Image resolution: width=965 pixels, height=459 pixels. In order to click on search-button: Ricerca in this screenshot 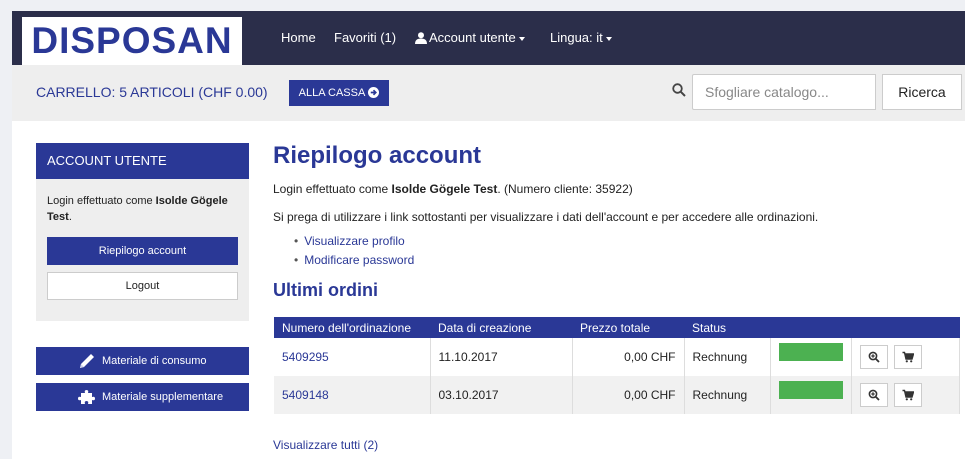, I will do `click(922, 92)`.